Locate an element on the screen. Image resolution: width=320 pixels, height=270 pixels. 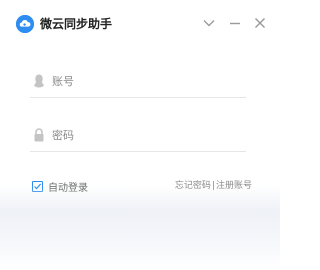
auto-login-checkbox is located at coordinates (37, 186).